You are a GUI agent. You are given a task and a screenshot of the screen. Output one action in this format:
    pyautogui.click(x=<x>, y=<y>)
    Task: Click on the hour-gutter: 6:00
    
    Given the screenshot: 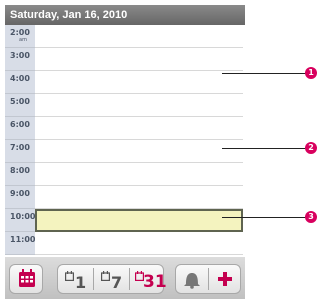 What is the action you would take?
    pyautogui.click(x=20, y=128)
    